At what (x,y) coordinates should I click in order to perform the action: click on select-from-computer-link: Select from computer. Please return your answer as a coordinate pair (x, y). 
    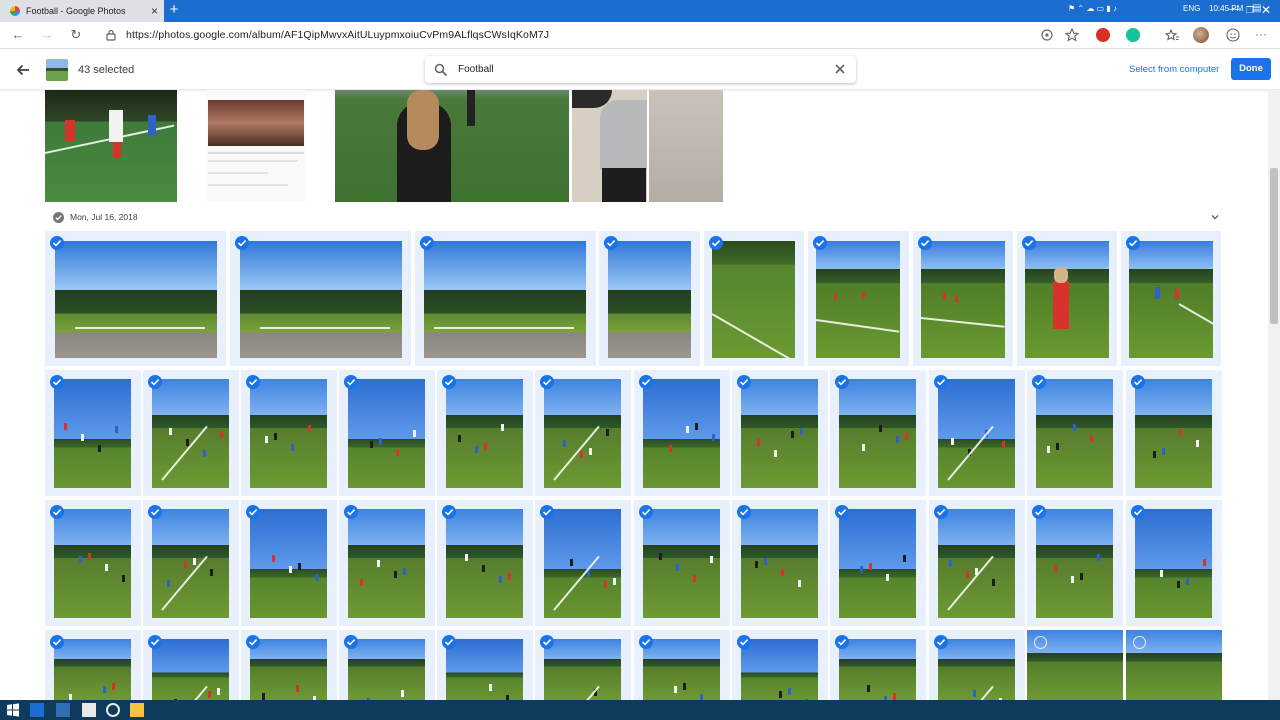
    Looking at the image, I should click on (1174, 69).